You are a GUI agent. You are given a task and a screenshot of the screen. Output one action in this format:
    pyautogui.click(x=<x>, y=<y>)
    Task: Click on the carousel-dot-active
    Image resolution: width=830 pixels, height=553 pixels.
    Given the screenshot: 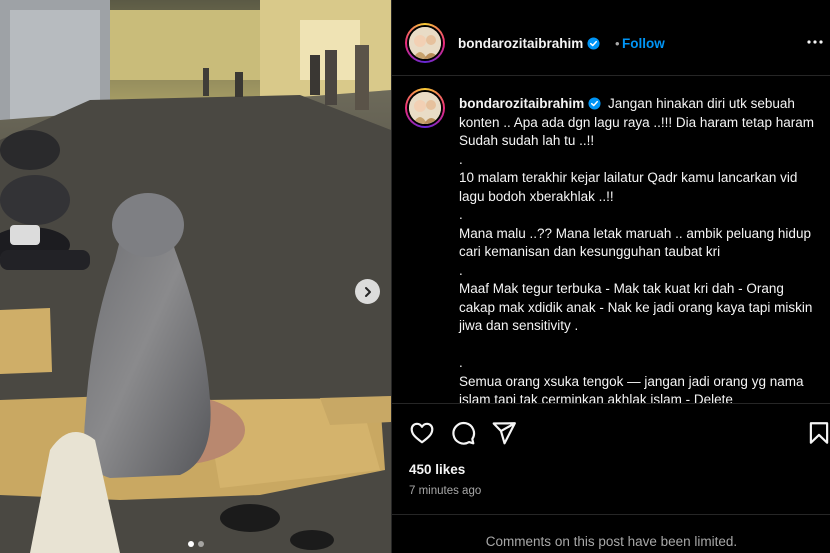 What is the action you would take?
    pyautogui.click(x=190, y=544)
    